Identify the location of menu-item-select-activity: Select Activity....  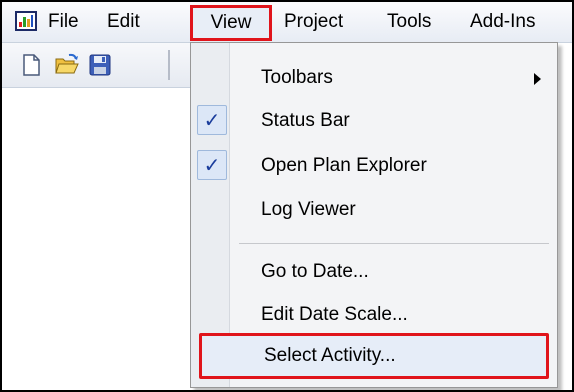
(374, 356).